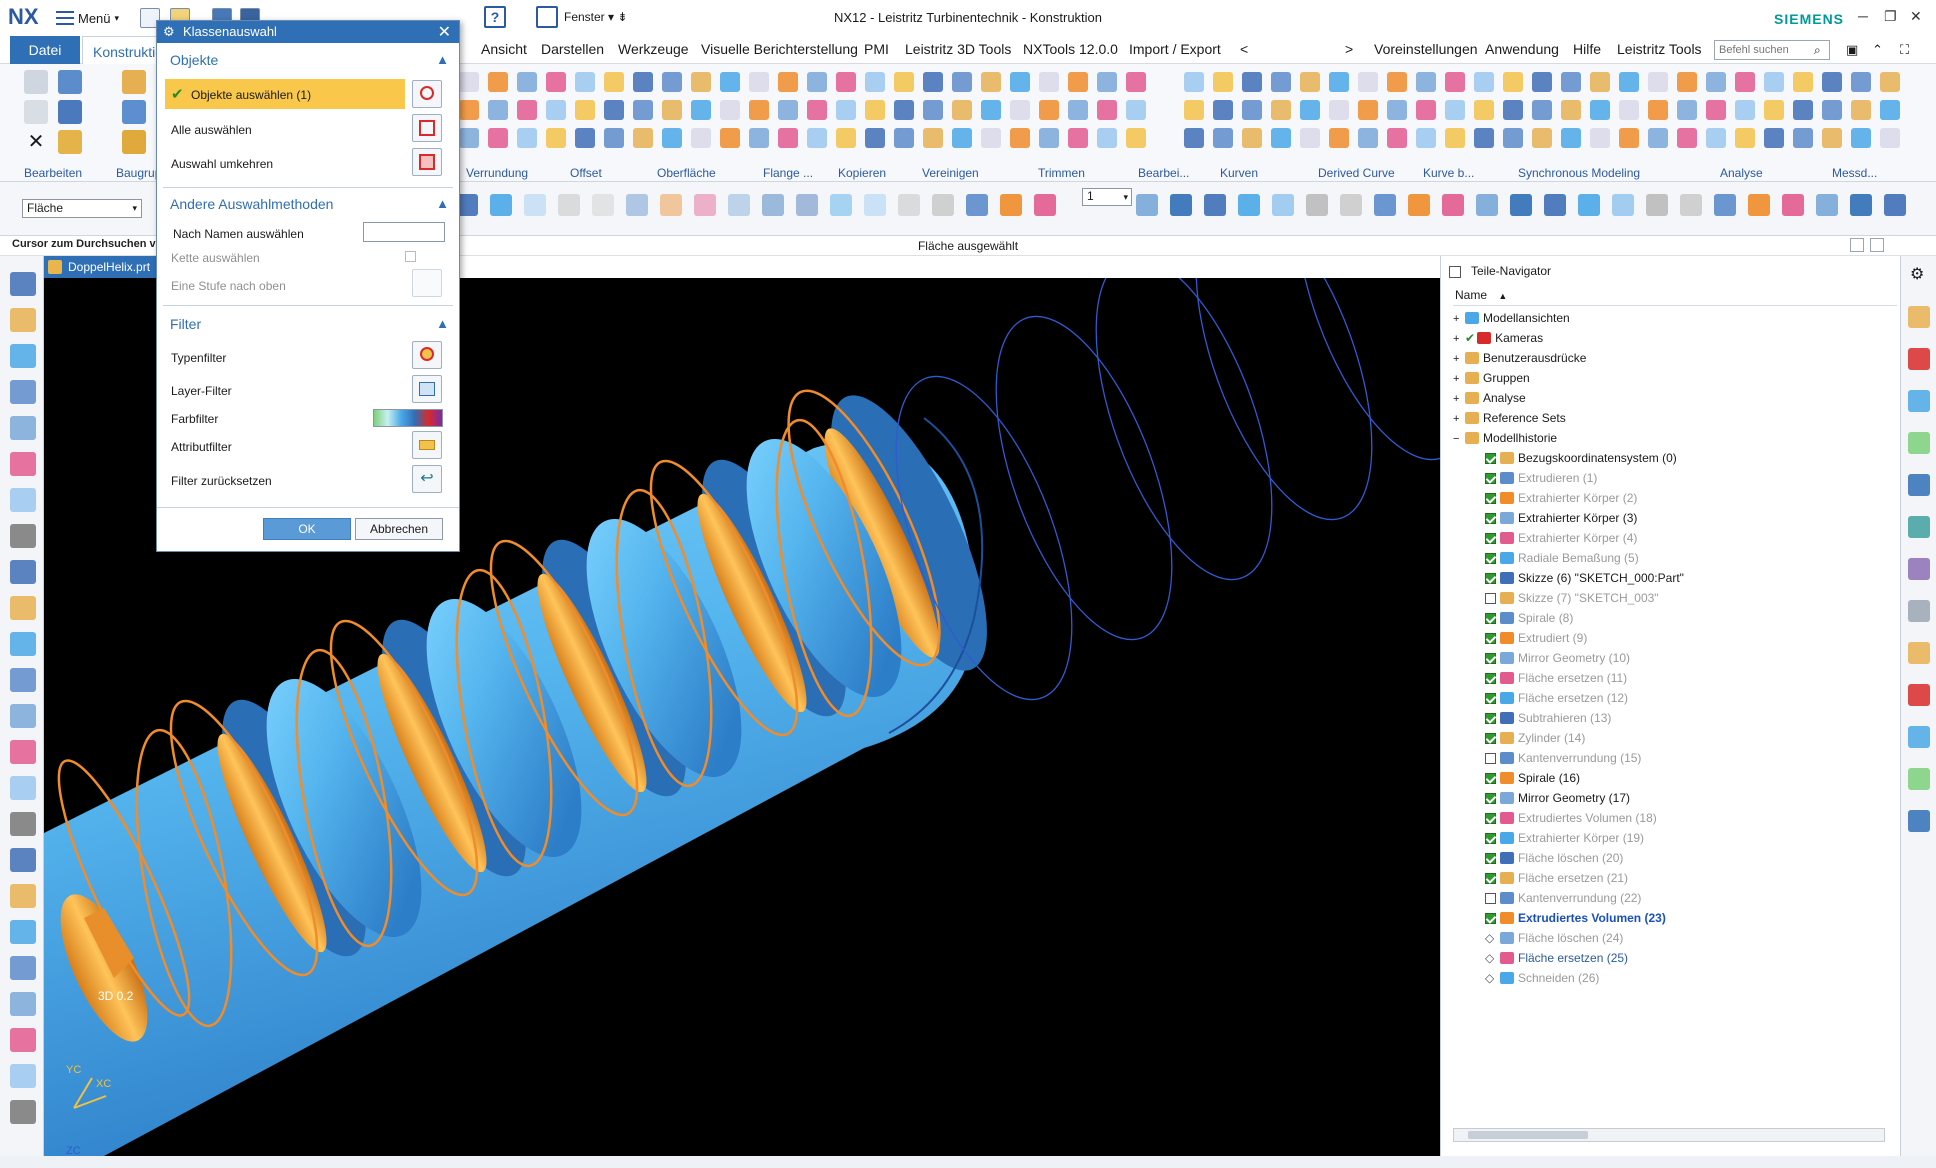 Image resolution: width=1936 pixels, height=1168 pixels. I want to click on crosshair-select-button, so click(427, 94).